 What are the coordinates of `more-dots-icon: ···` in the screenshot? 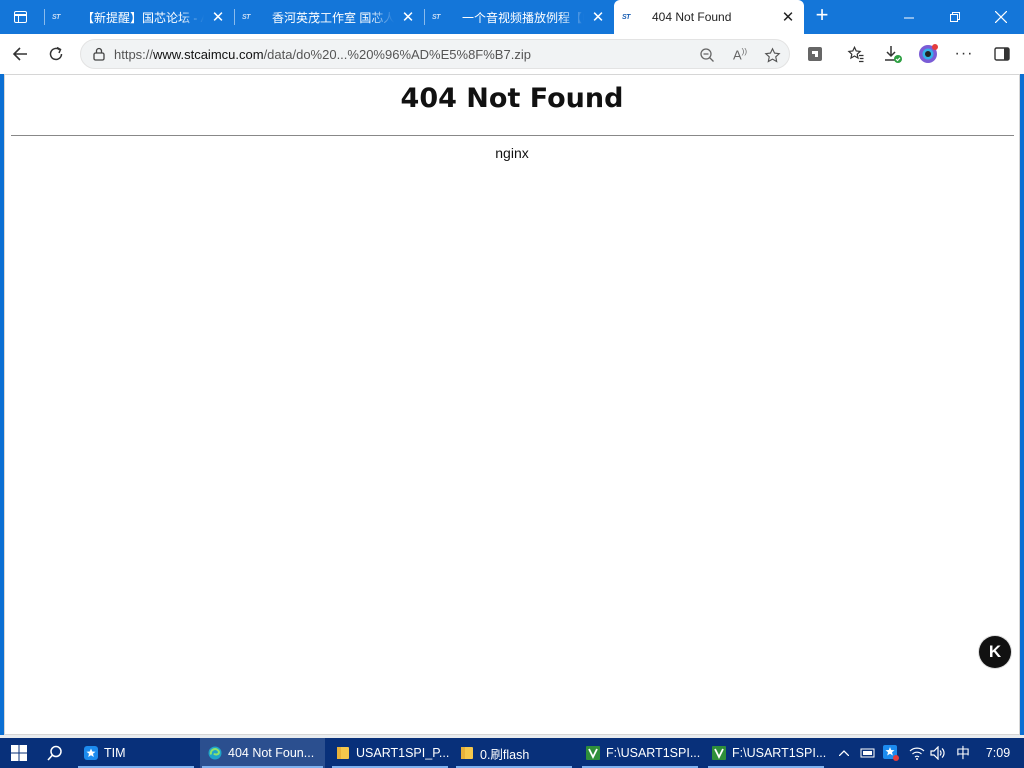 It's located at (964, 53).